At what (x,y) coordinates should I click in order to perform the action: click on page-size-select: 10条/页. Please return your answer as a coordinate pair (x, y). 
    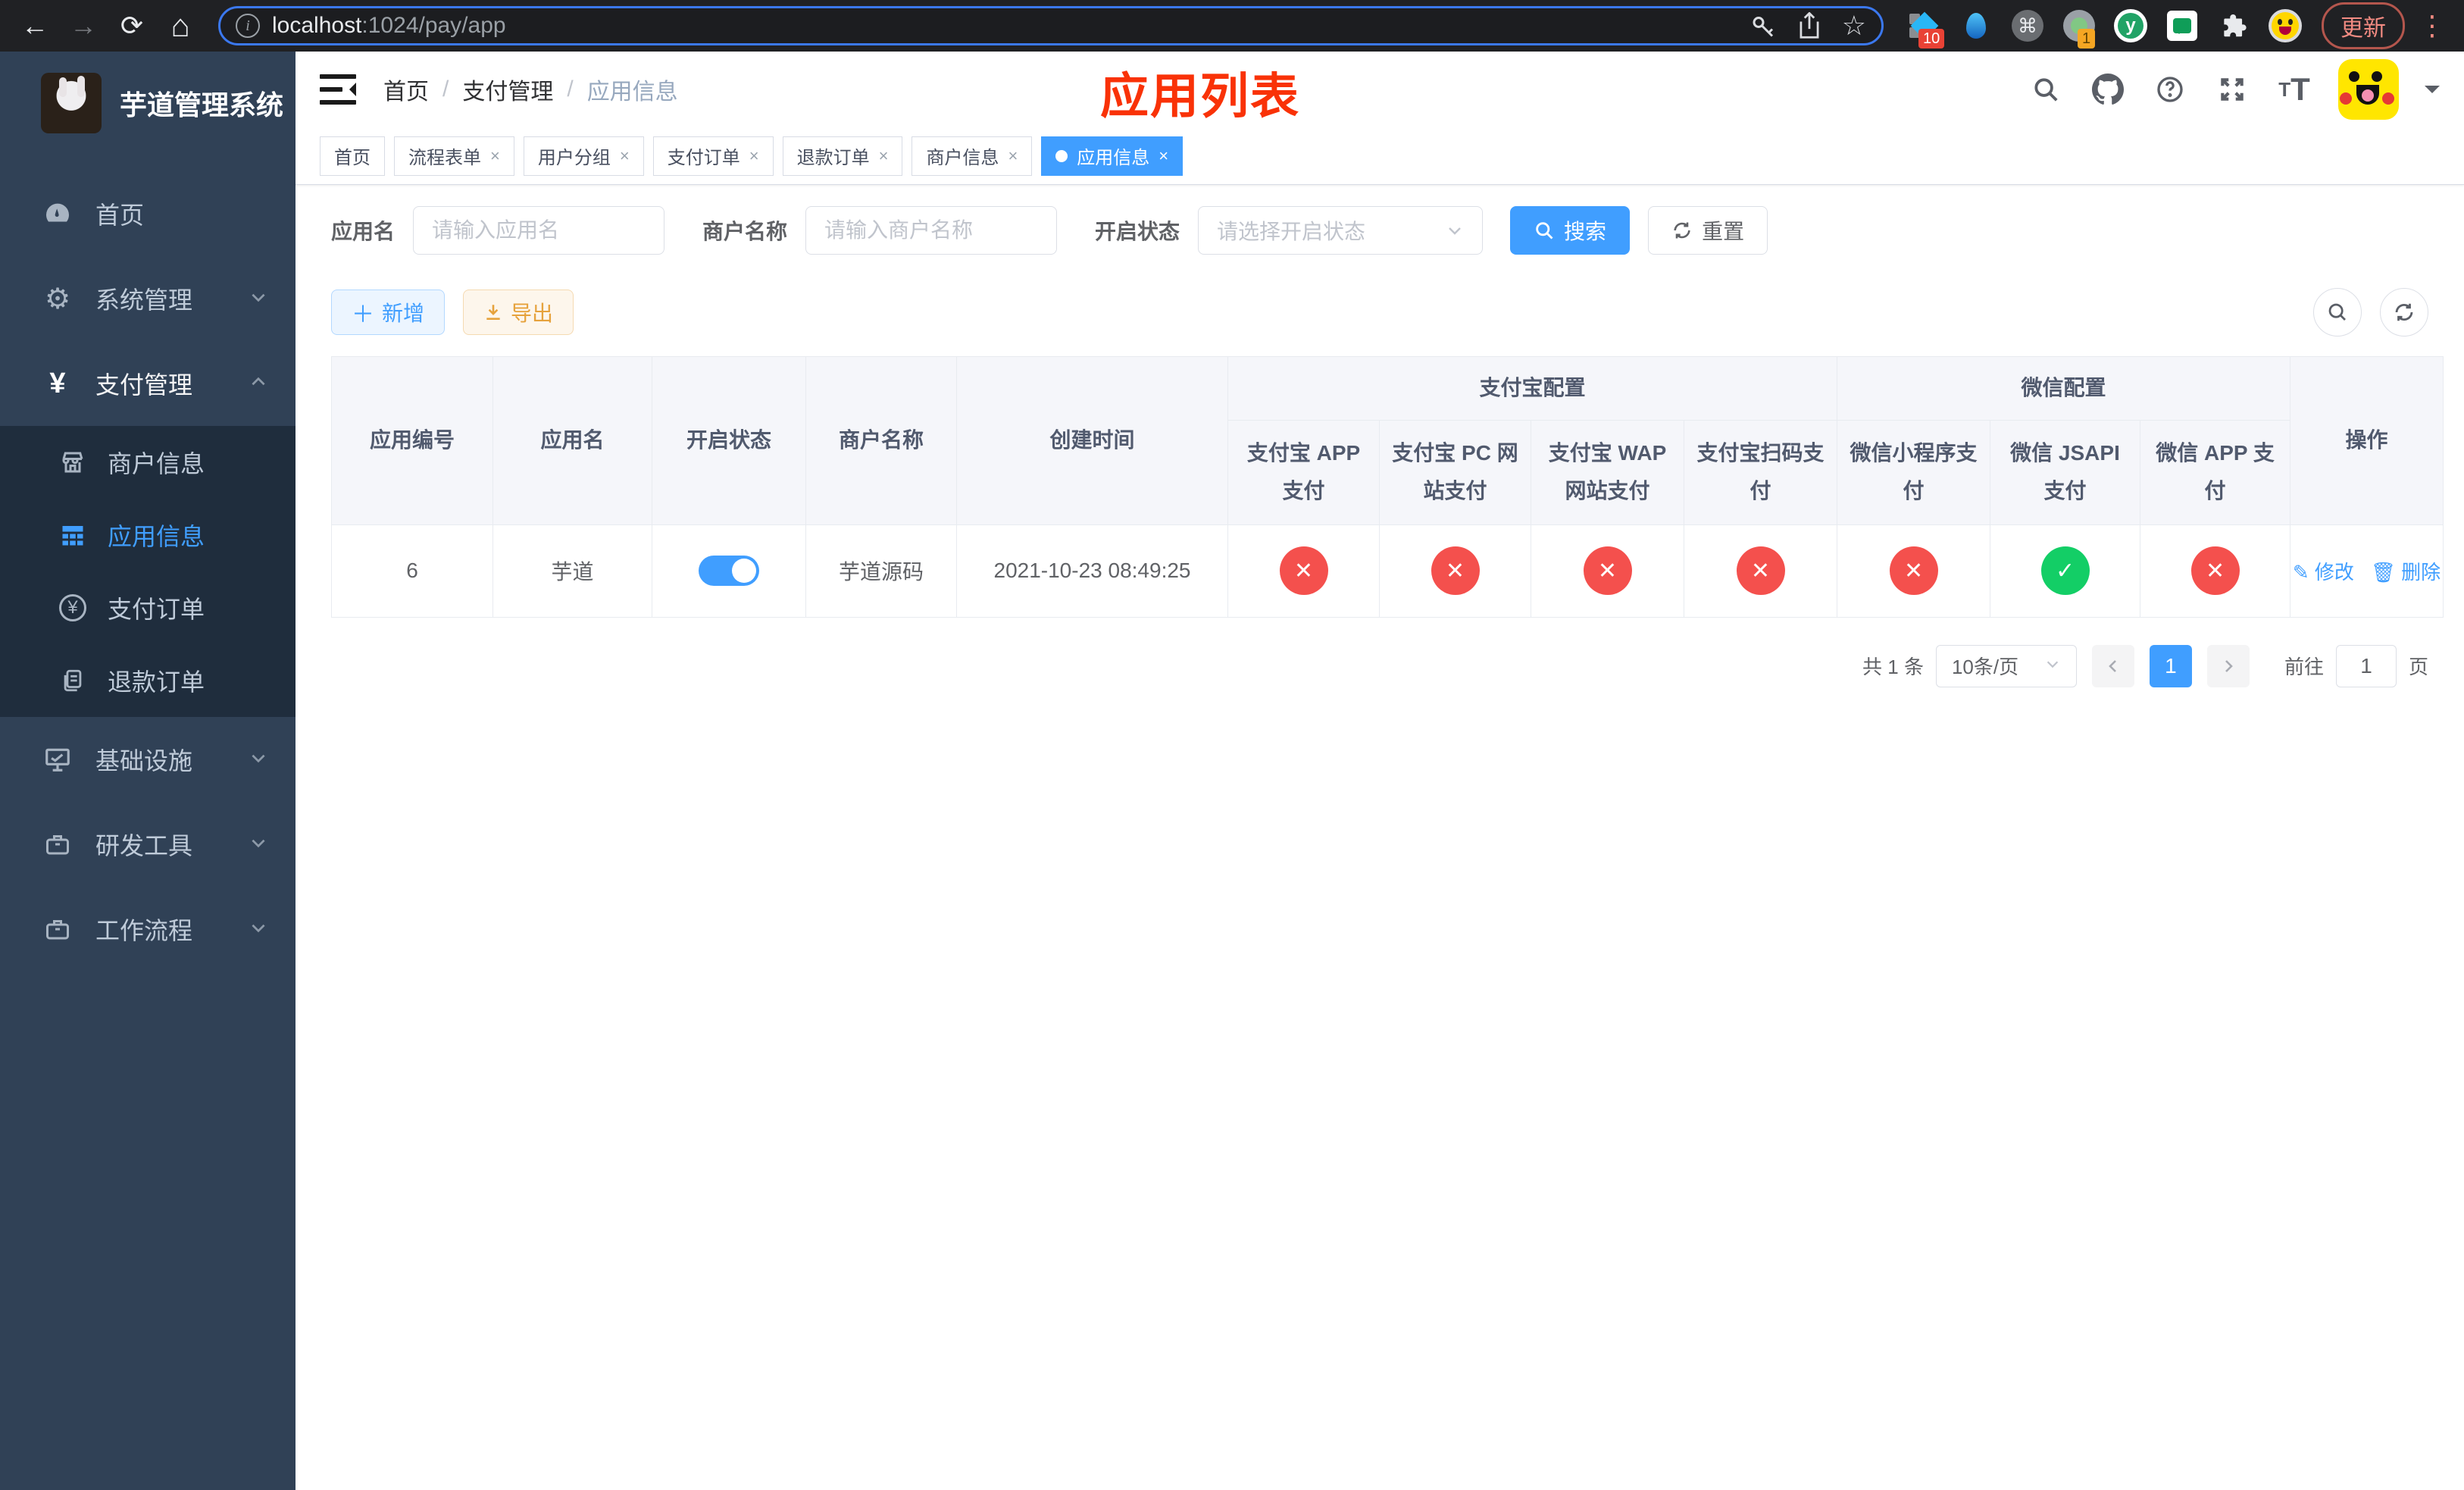
    Looking at the image, I should click on (2006, 666).